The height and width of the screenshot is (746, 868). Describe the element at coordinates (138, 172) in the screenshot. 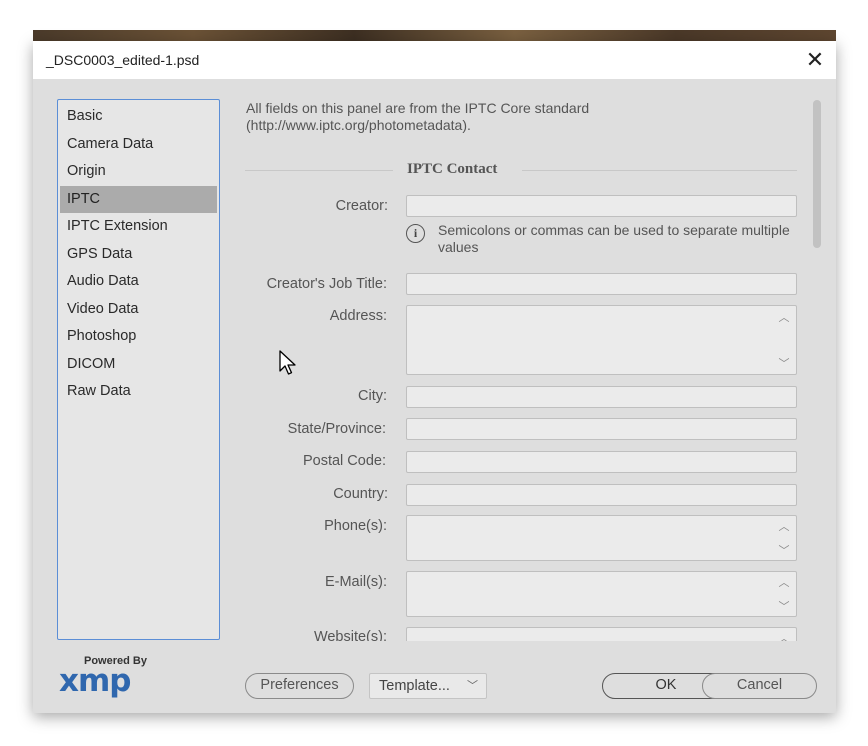

I see `sidebar-item-origin: Origin` at that location.